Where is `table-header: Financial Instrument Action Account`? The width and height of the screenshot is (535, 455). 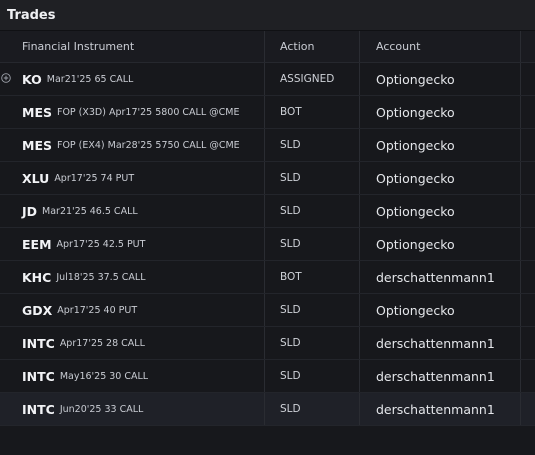
table-header: Financial Instrument Action Account is located at coordinates (267, 47).